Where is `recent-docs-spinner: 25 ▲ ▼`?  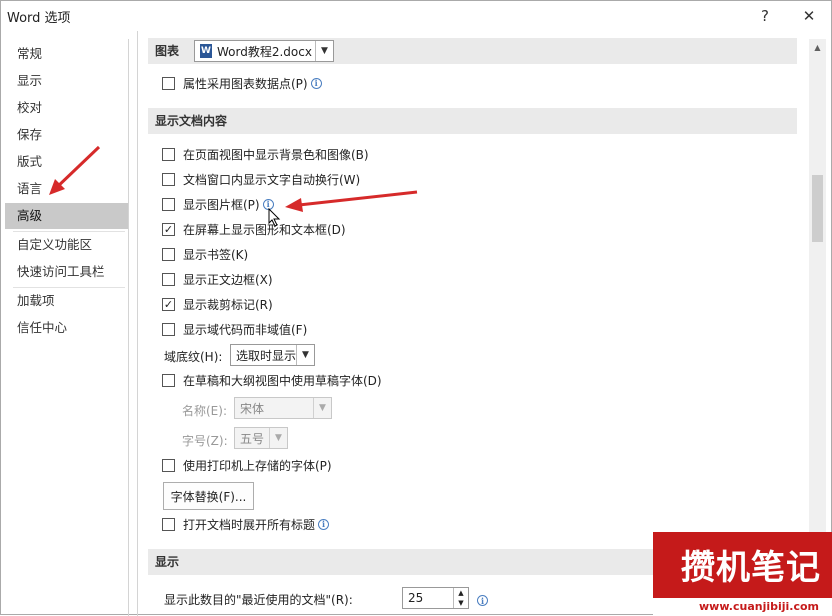
recent-docs-spinner: 25 ▲ ▼ is located at coordinates (435, 598).